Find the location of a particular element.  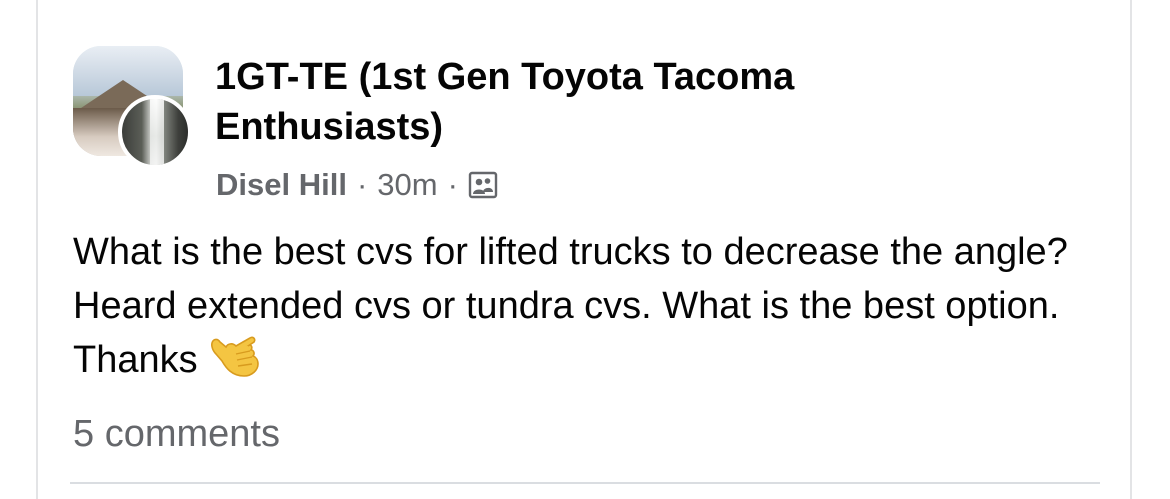

author-name-link: Disel Hill is located at coordinates (281, 185).